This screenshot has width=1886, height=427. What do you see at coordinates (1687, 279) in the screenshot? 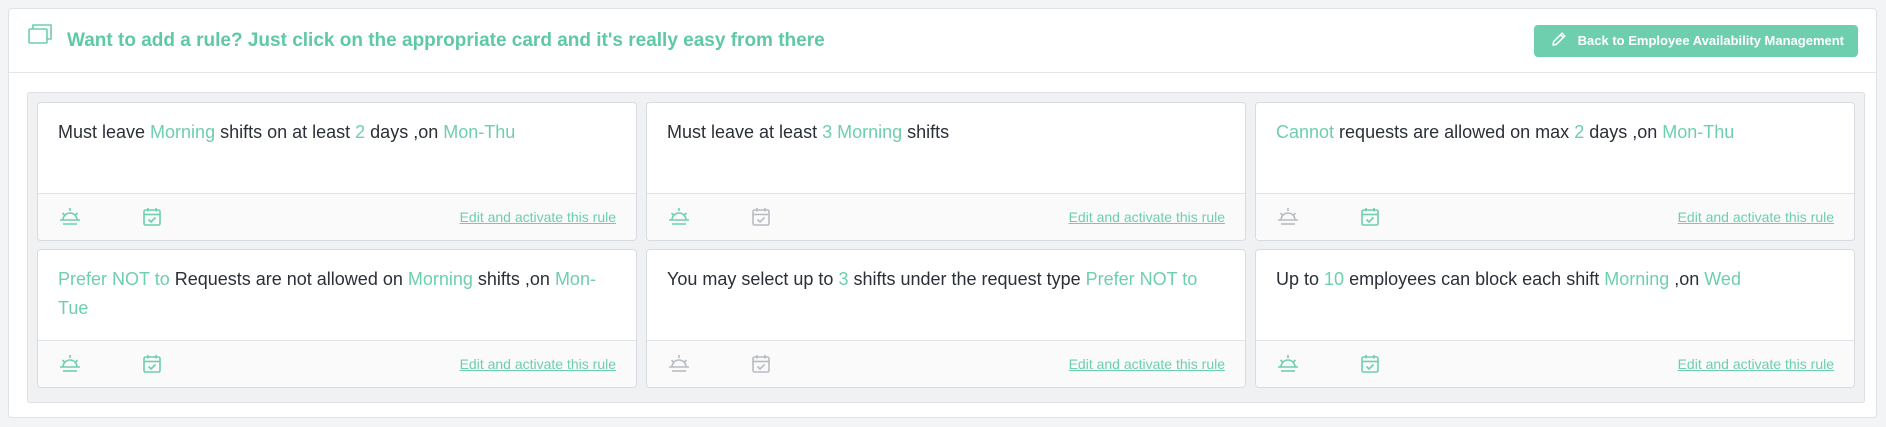
I see `rule-text: ,on` at bounding box center [1687, 279].